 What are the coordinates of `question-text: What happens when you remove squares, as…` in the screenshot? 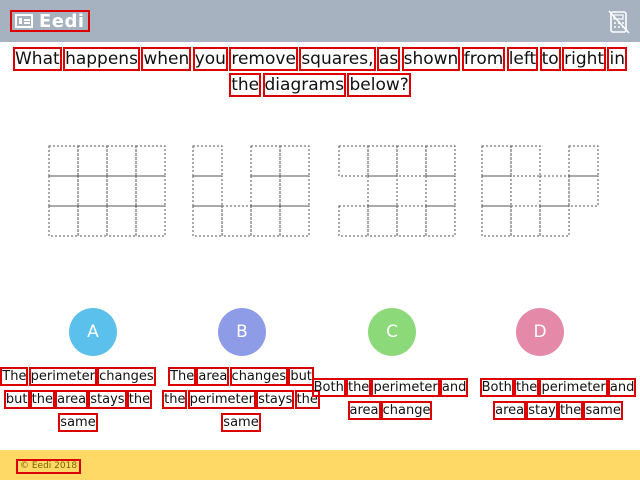 It's located at (320, 72).